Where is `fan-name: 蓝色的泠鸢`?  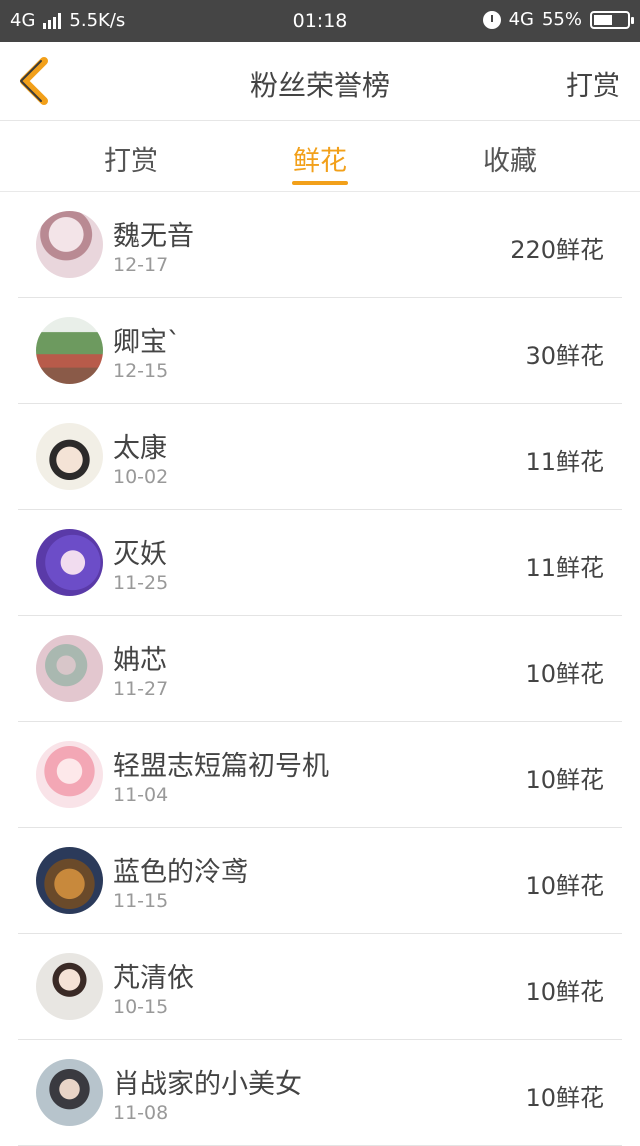 fan-name: 蓝色的泠鸢 is located at coordinates (180, 872).